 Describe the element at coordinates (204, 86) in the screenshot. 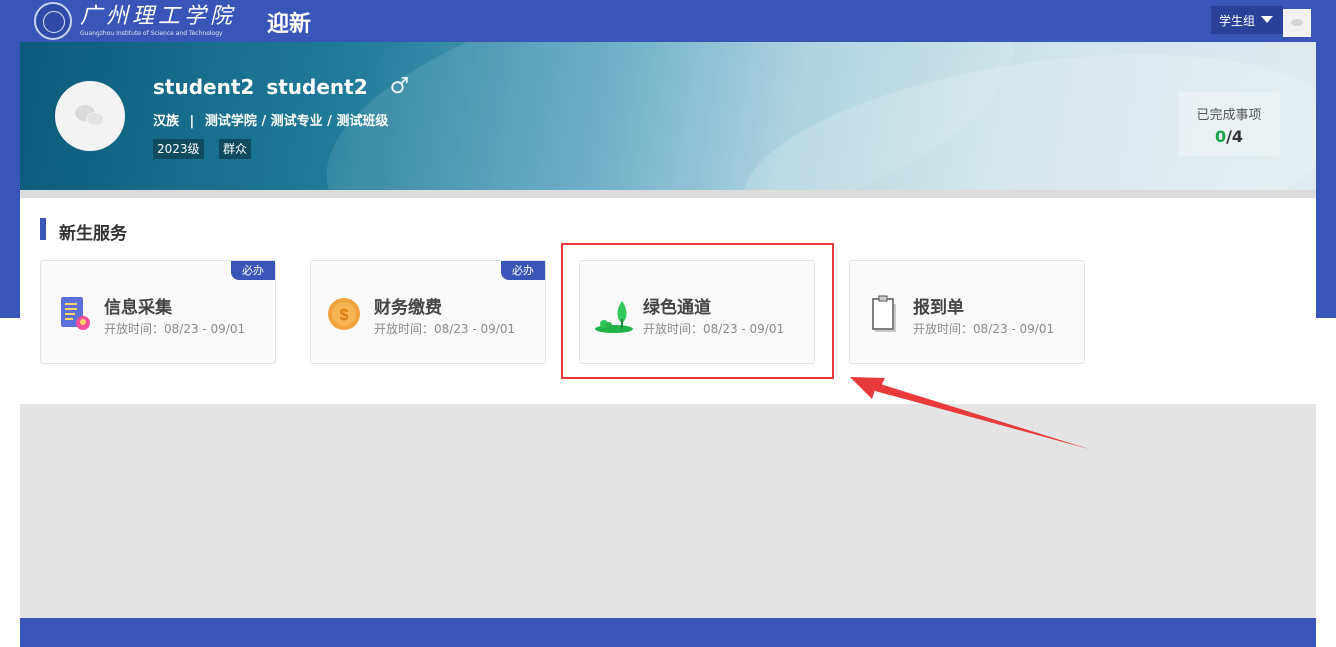

I see `student-name: student2` at that location.